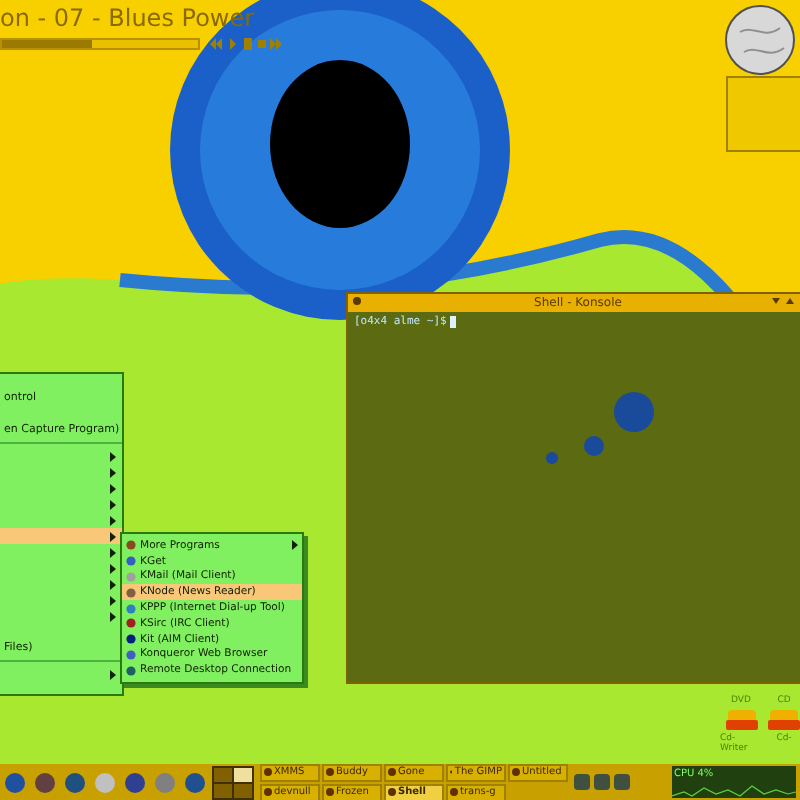 The height and width of the screenshot is (800, 800). What do you see at coordinates (760, 40) in the screenshot?
I see `moon-icon` at bounding box center [760, 40].